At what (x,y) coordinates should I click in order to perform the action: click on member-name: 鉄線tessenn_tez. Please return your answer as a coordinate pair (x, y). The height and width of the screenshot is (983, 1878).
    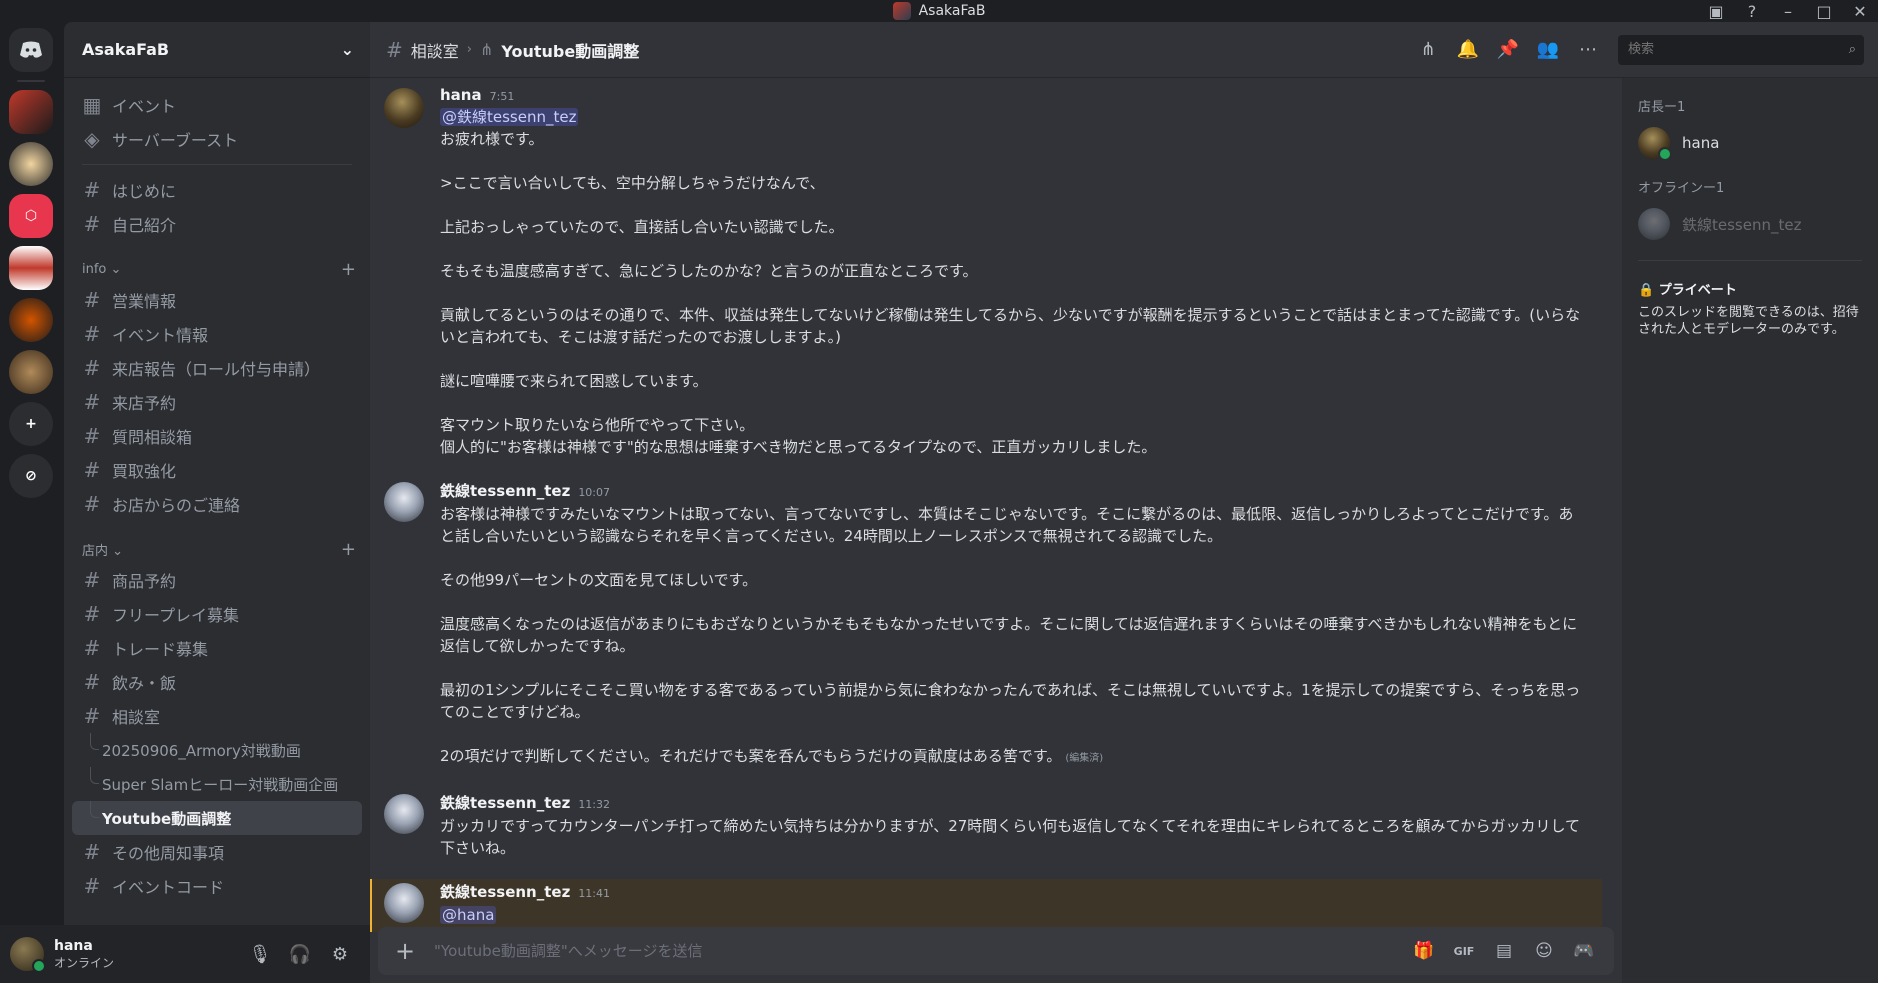
    Looking at the image, I should click on (1742, 224).